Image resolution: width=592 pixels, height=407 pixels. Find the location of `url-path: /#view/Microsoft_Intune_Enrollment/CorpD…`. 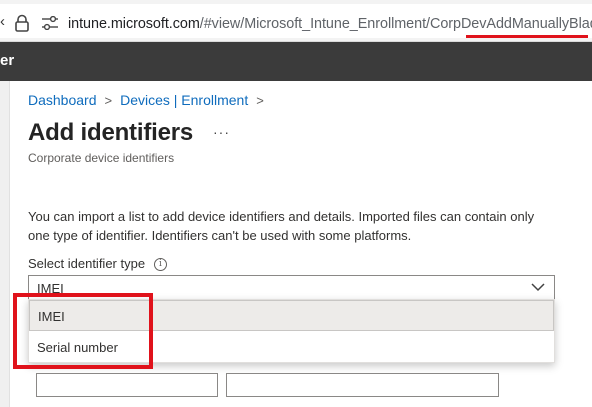

url-path: /#view/Microsoft_Intune_Enrollment/CorpD… is located at coordinates (395, 24).